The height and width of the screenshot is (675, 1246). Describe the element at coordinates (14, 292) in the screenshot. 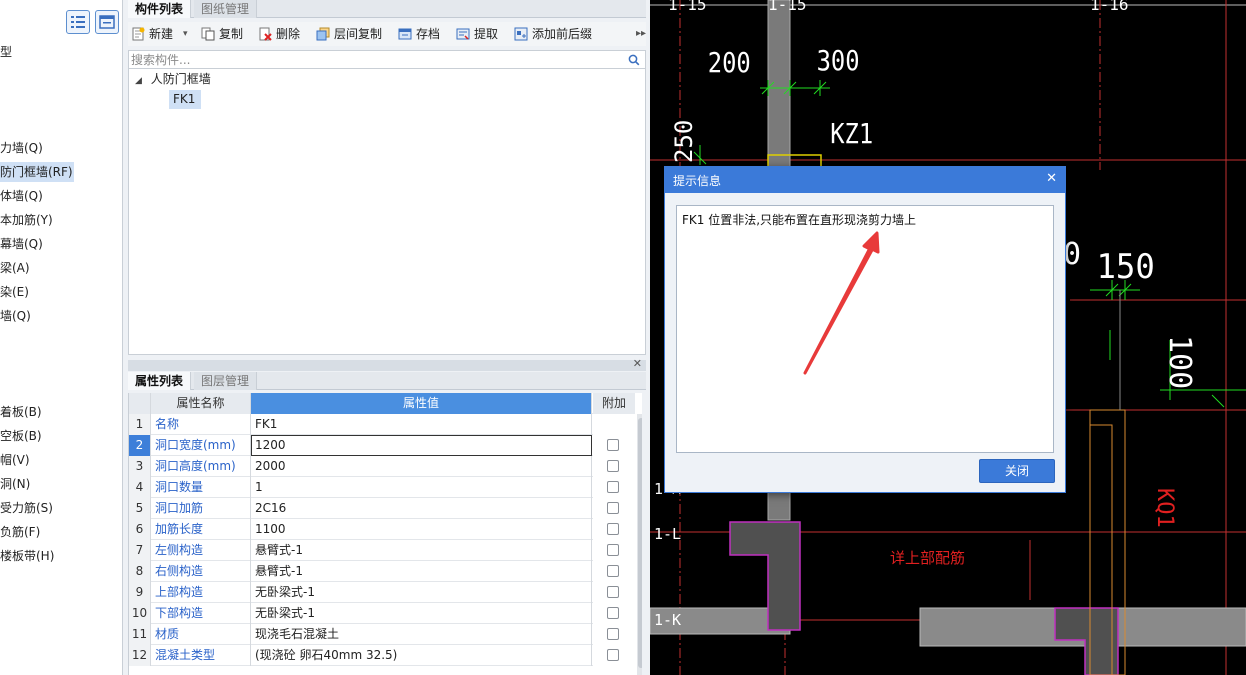

I see `nav-item: 染(E)` at that location.